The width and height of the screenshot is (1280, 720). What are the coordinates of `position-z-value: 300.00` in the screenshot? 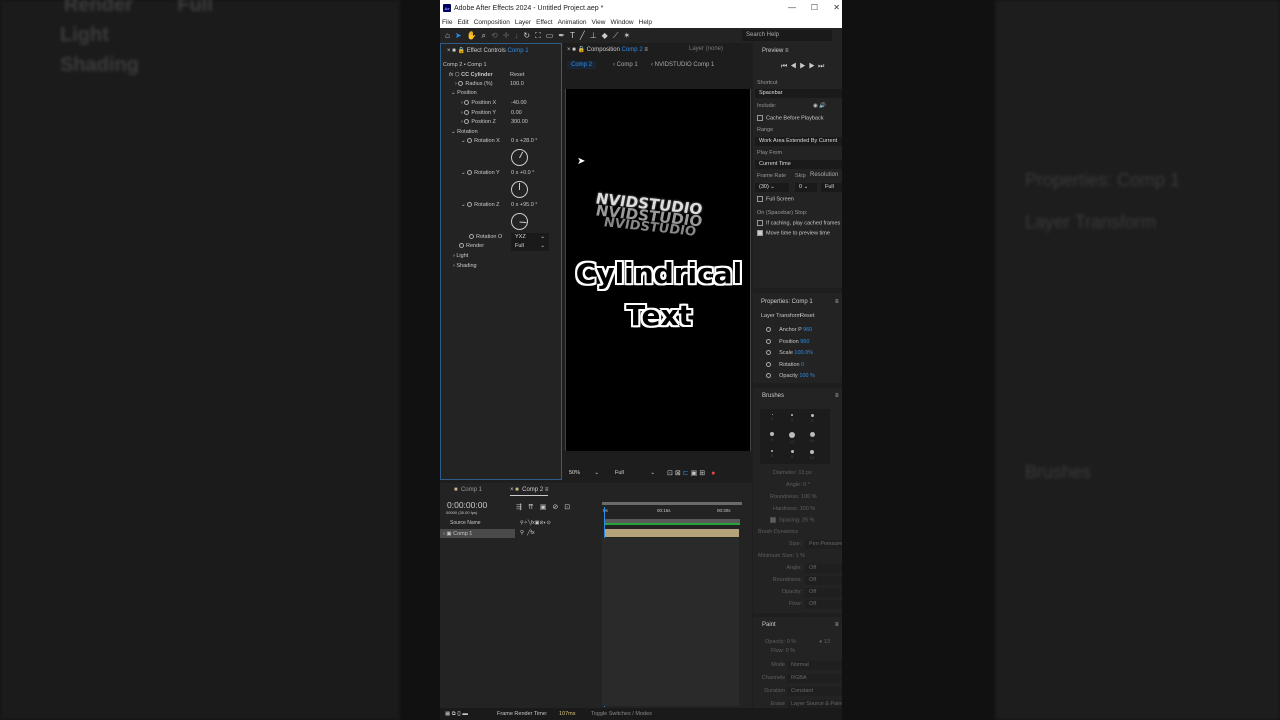 It's located at (519, 122).